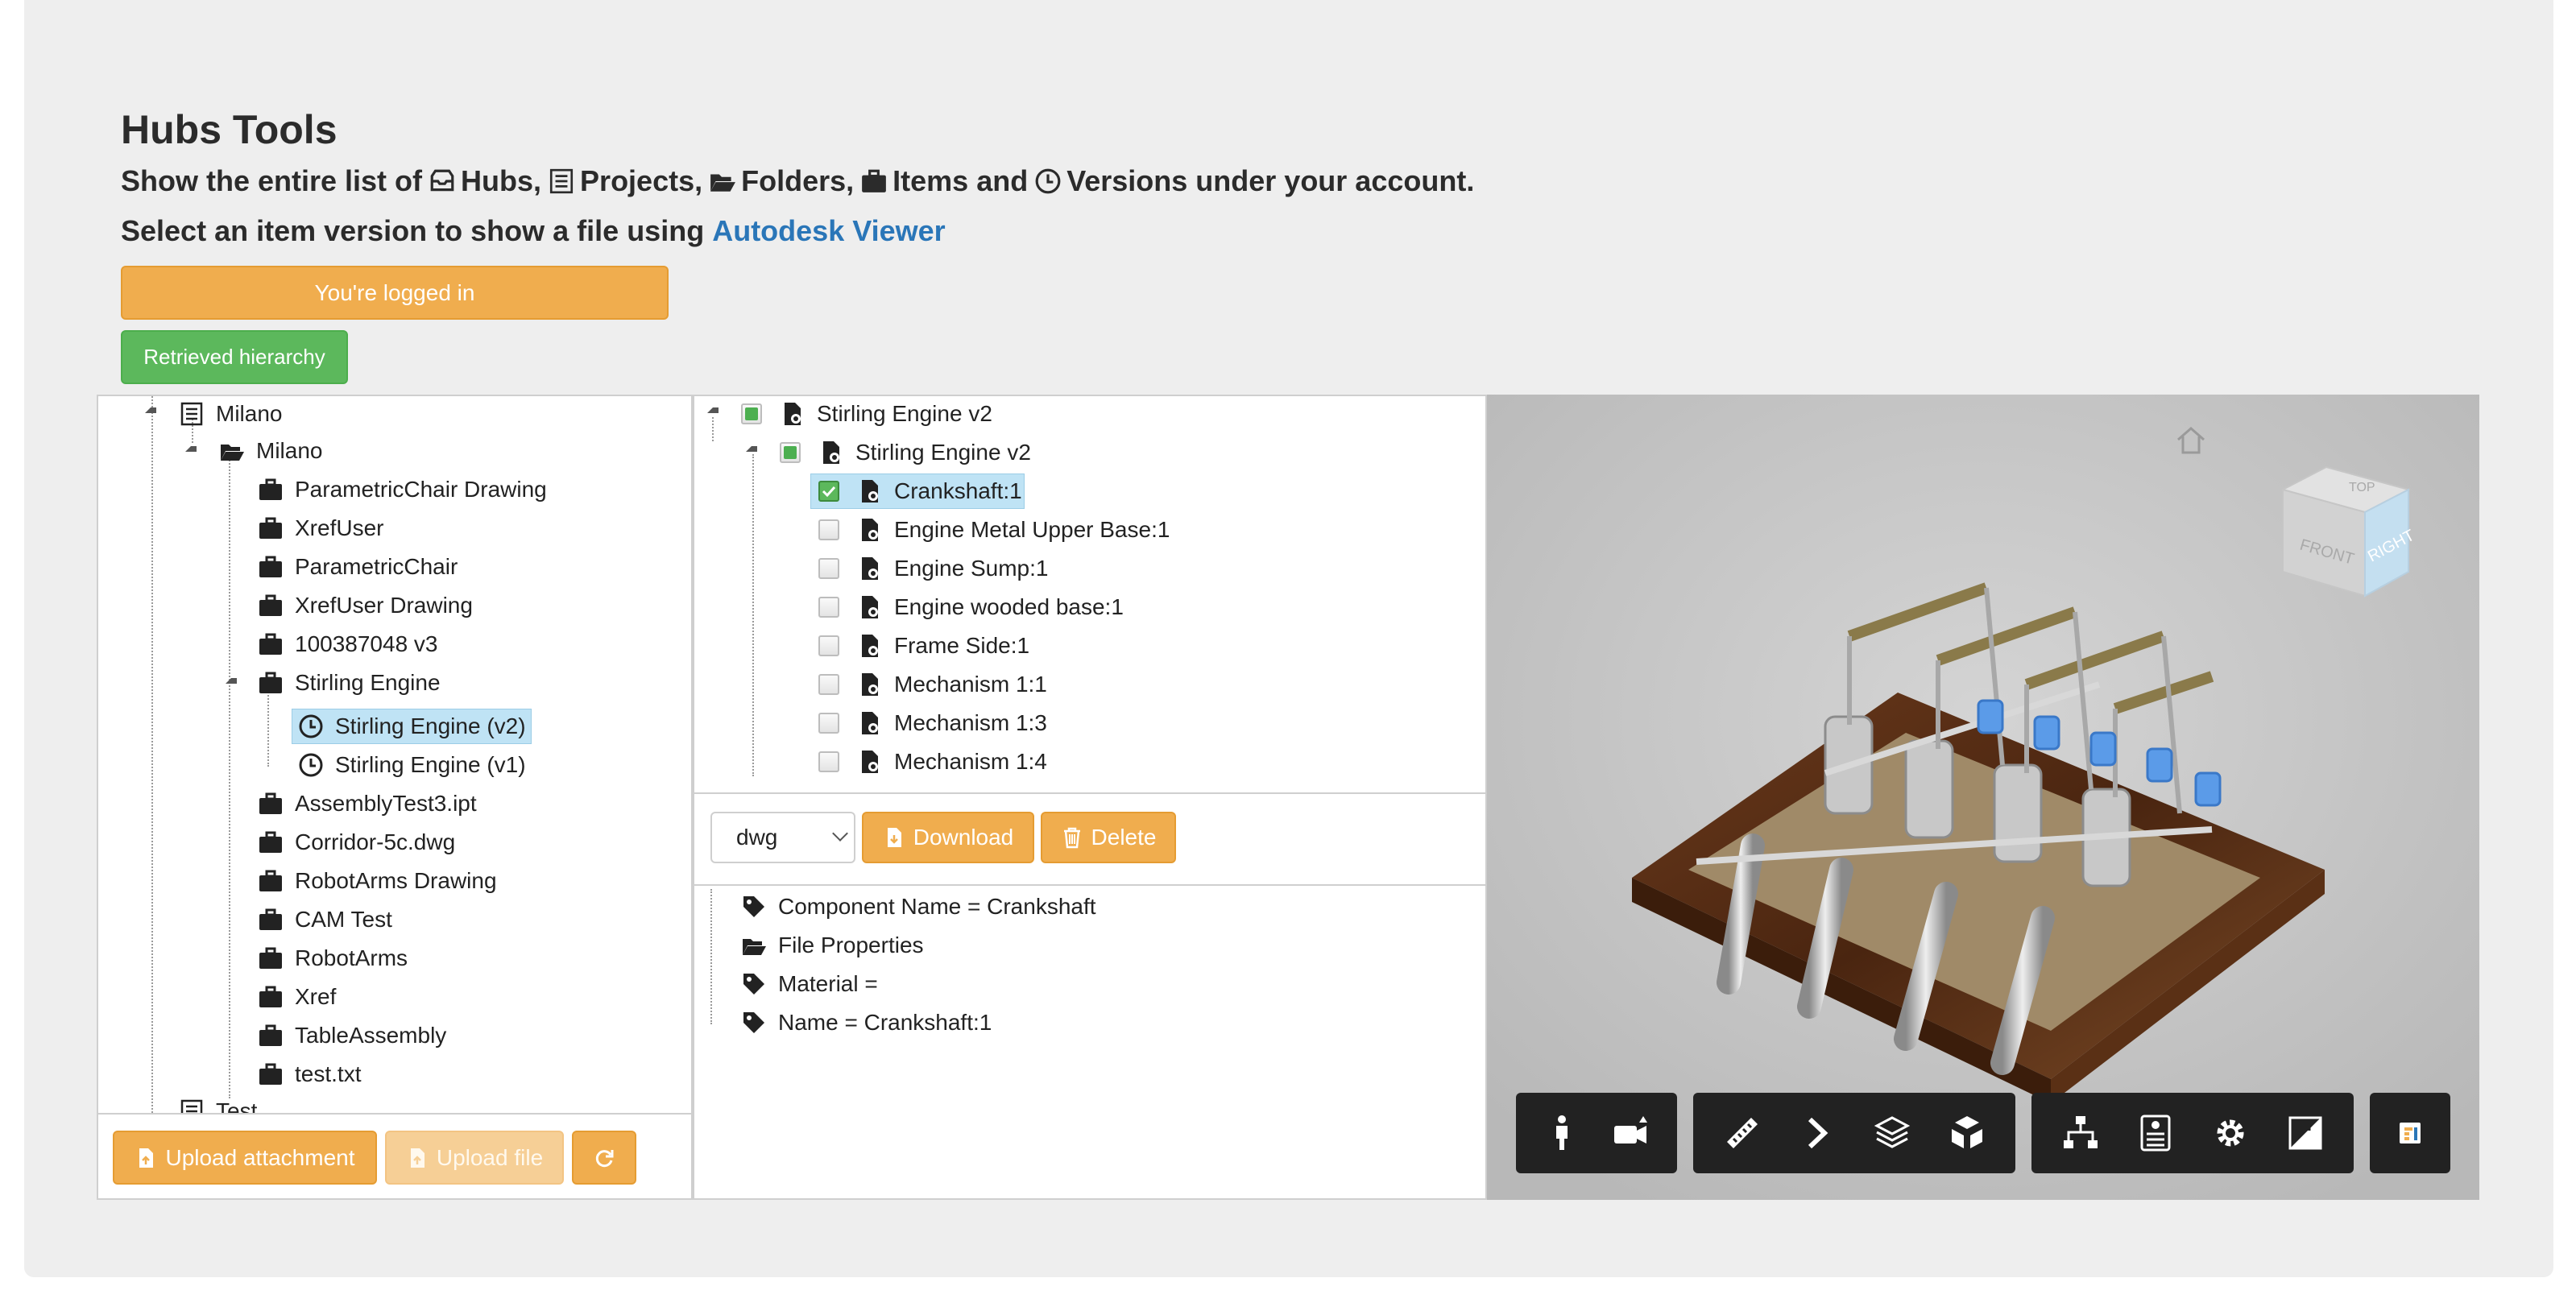  I want to click on logged-in-button: You're logged in, so click(395, 293).